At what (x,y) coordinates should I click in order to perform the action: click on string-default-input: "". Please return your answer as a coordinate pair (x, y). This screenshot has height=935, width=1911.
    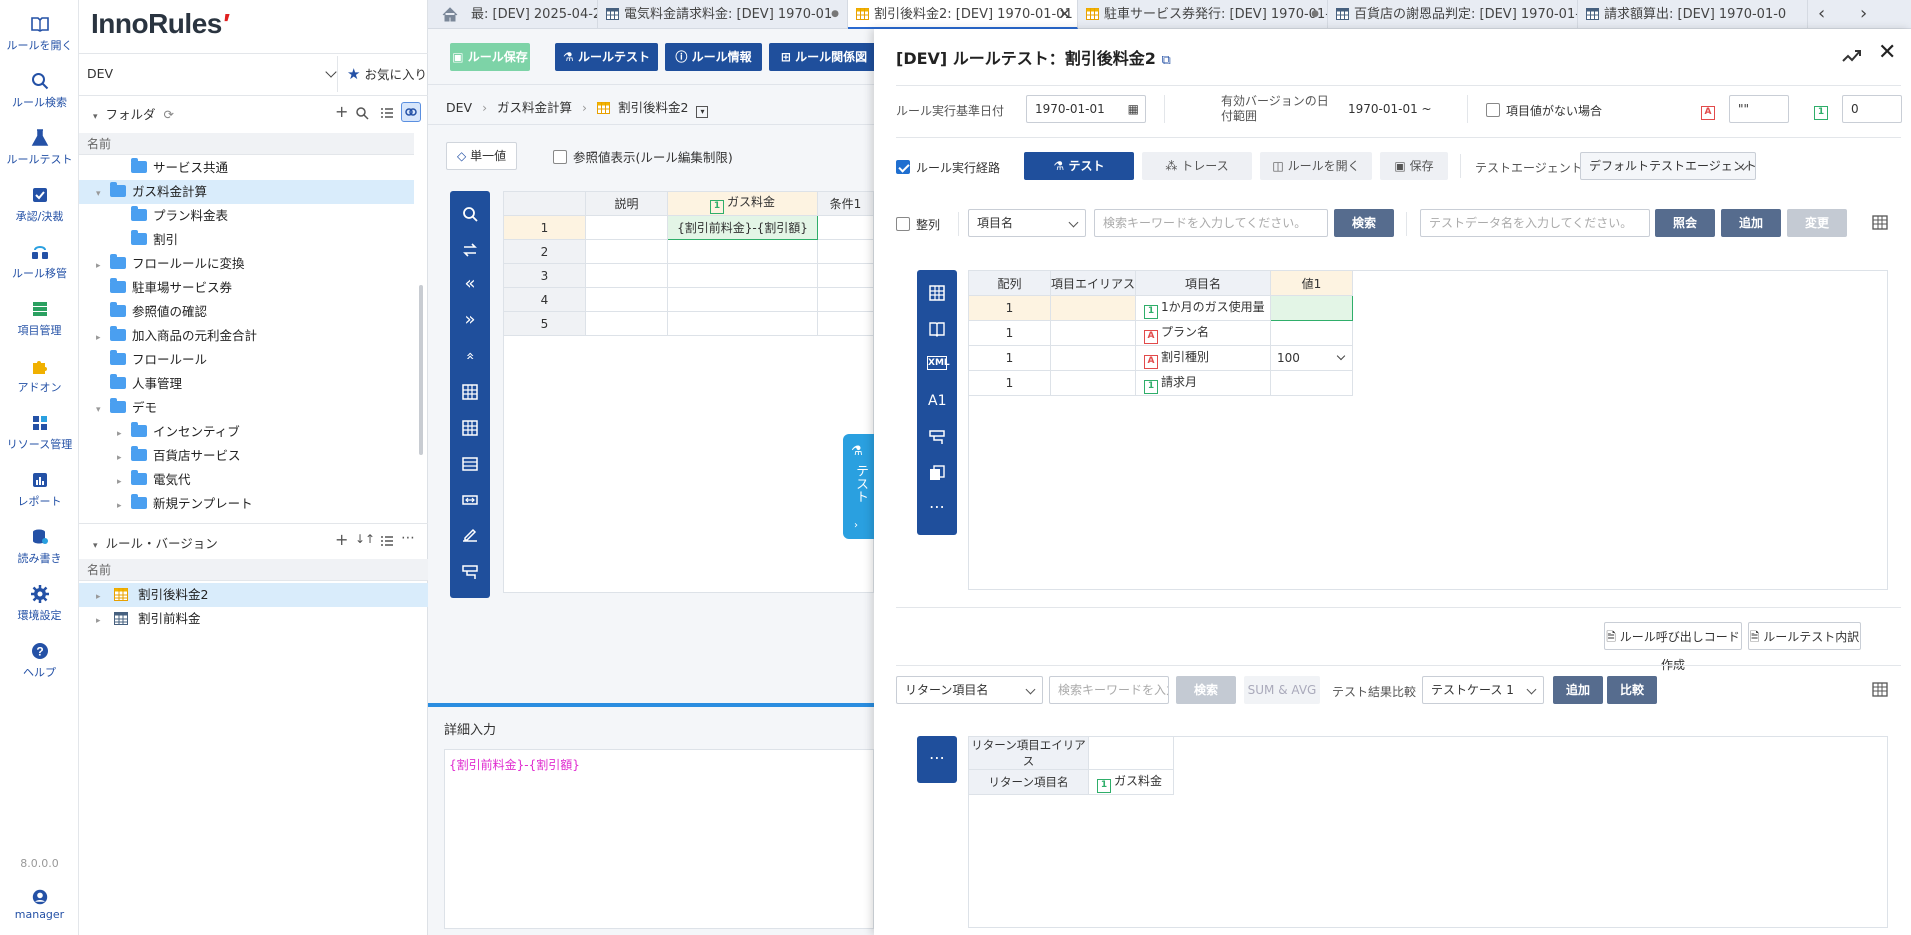
    Looking at the image, I should click on (1759, 109).